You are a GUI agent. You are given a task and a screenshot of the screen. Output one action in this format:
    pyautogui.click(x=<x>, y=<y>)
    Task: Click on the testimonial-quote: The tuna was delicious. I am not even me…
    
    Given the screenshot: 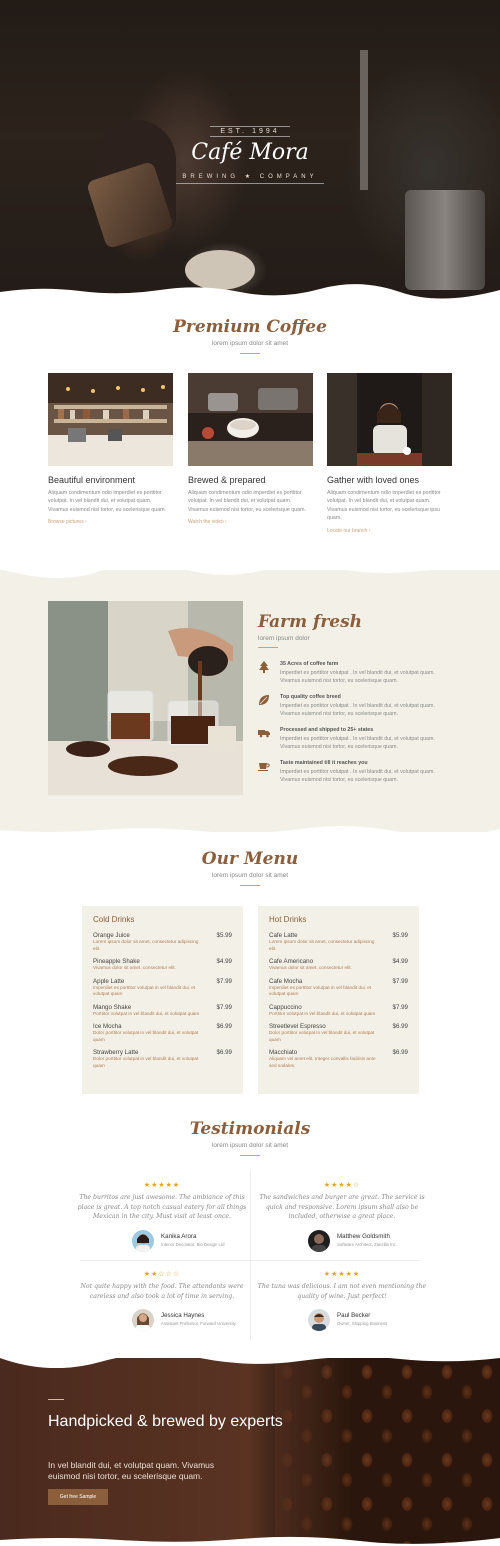 What is the action you would take?
    pyautogui.click(x=342, y=1291)
    